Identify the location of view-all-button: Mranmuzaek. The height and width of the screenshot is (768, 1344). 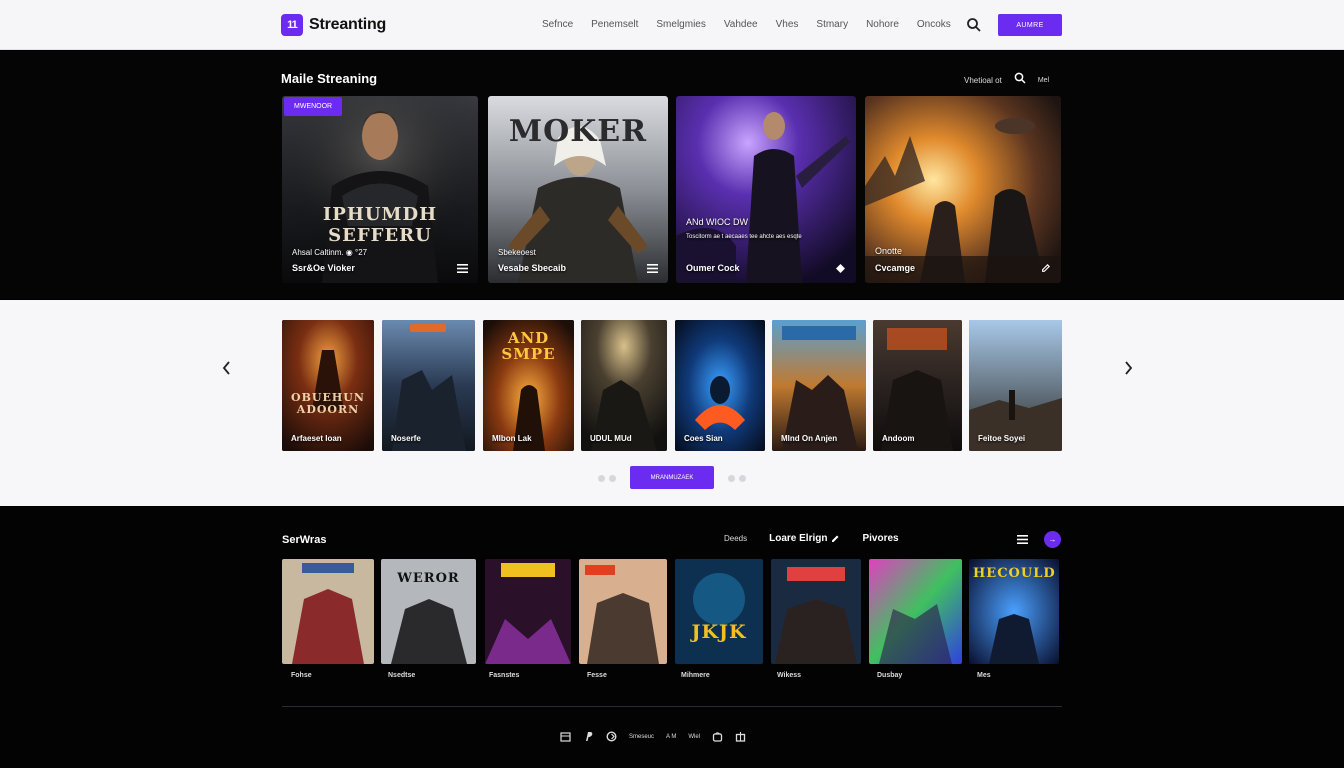
(672, 477).